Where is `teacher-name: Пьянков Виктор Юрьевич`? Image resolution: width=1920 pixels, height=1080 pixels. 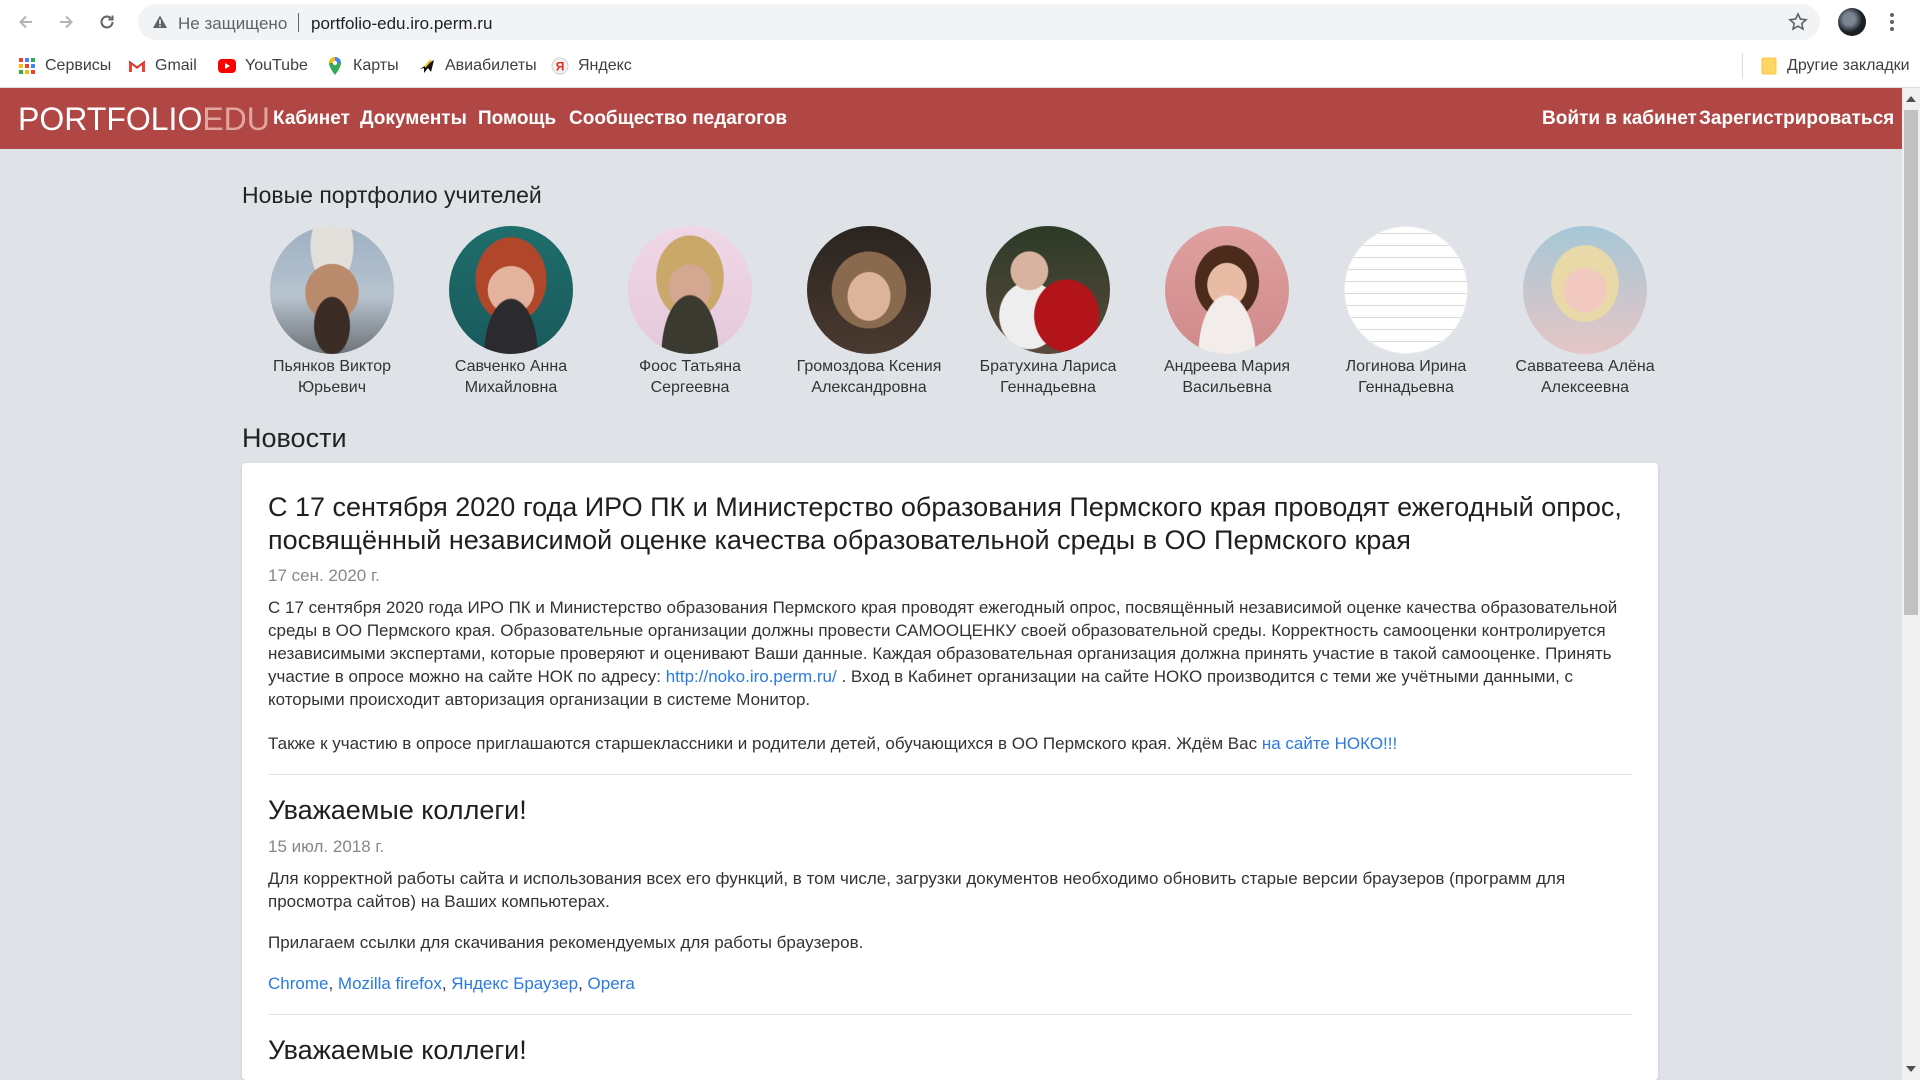
teacher-name: Пьянков Виктор Юрьевич is located at coordinates (332, 377).